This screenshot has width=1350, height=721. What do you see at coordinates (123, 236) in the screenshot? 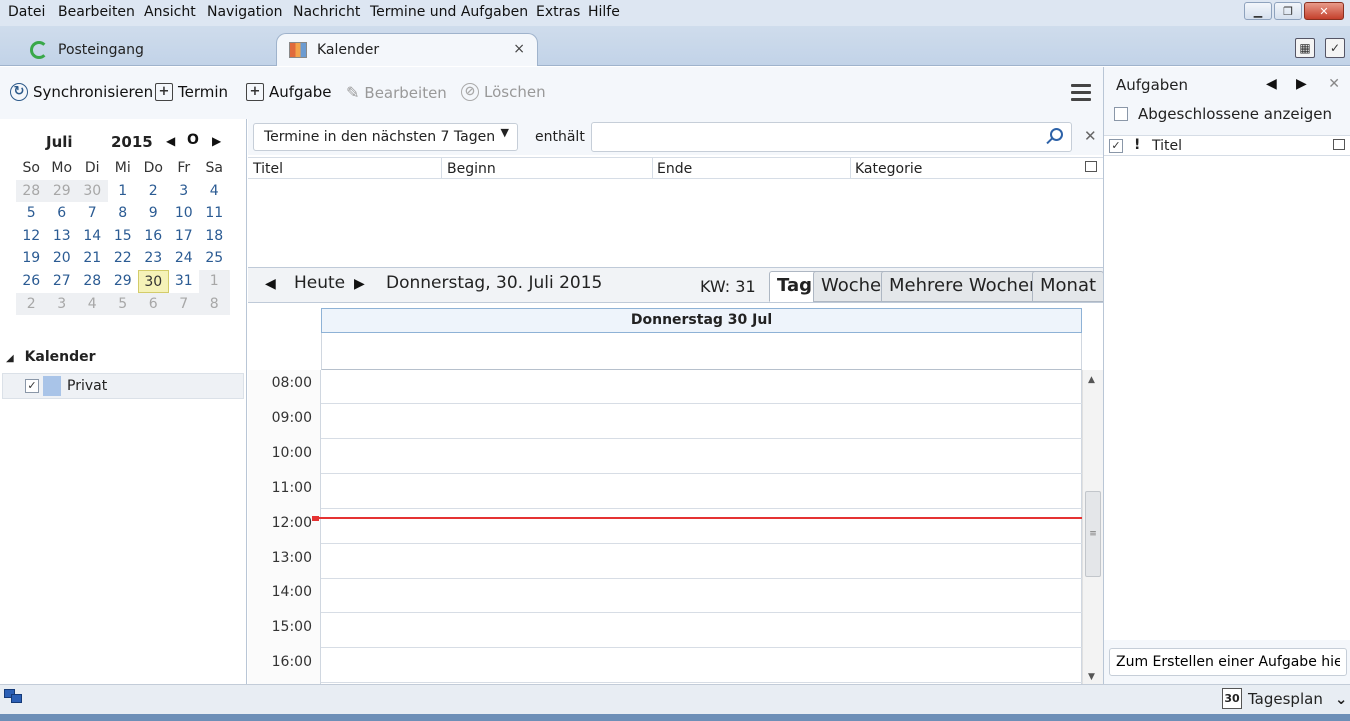
I see `mini-calendar-day: 15` at bounding box center [123, 236].